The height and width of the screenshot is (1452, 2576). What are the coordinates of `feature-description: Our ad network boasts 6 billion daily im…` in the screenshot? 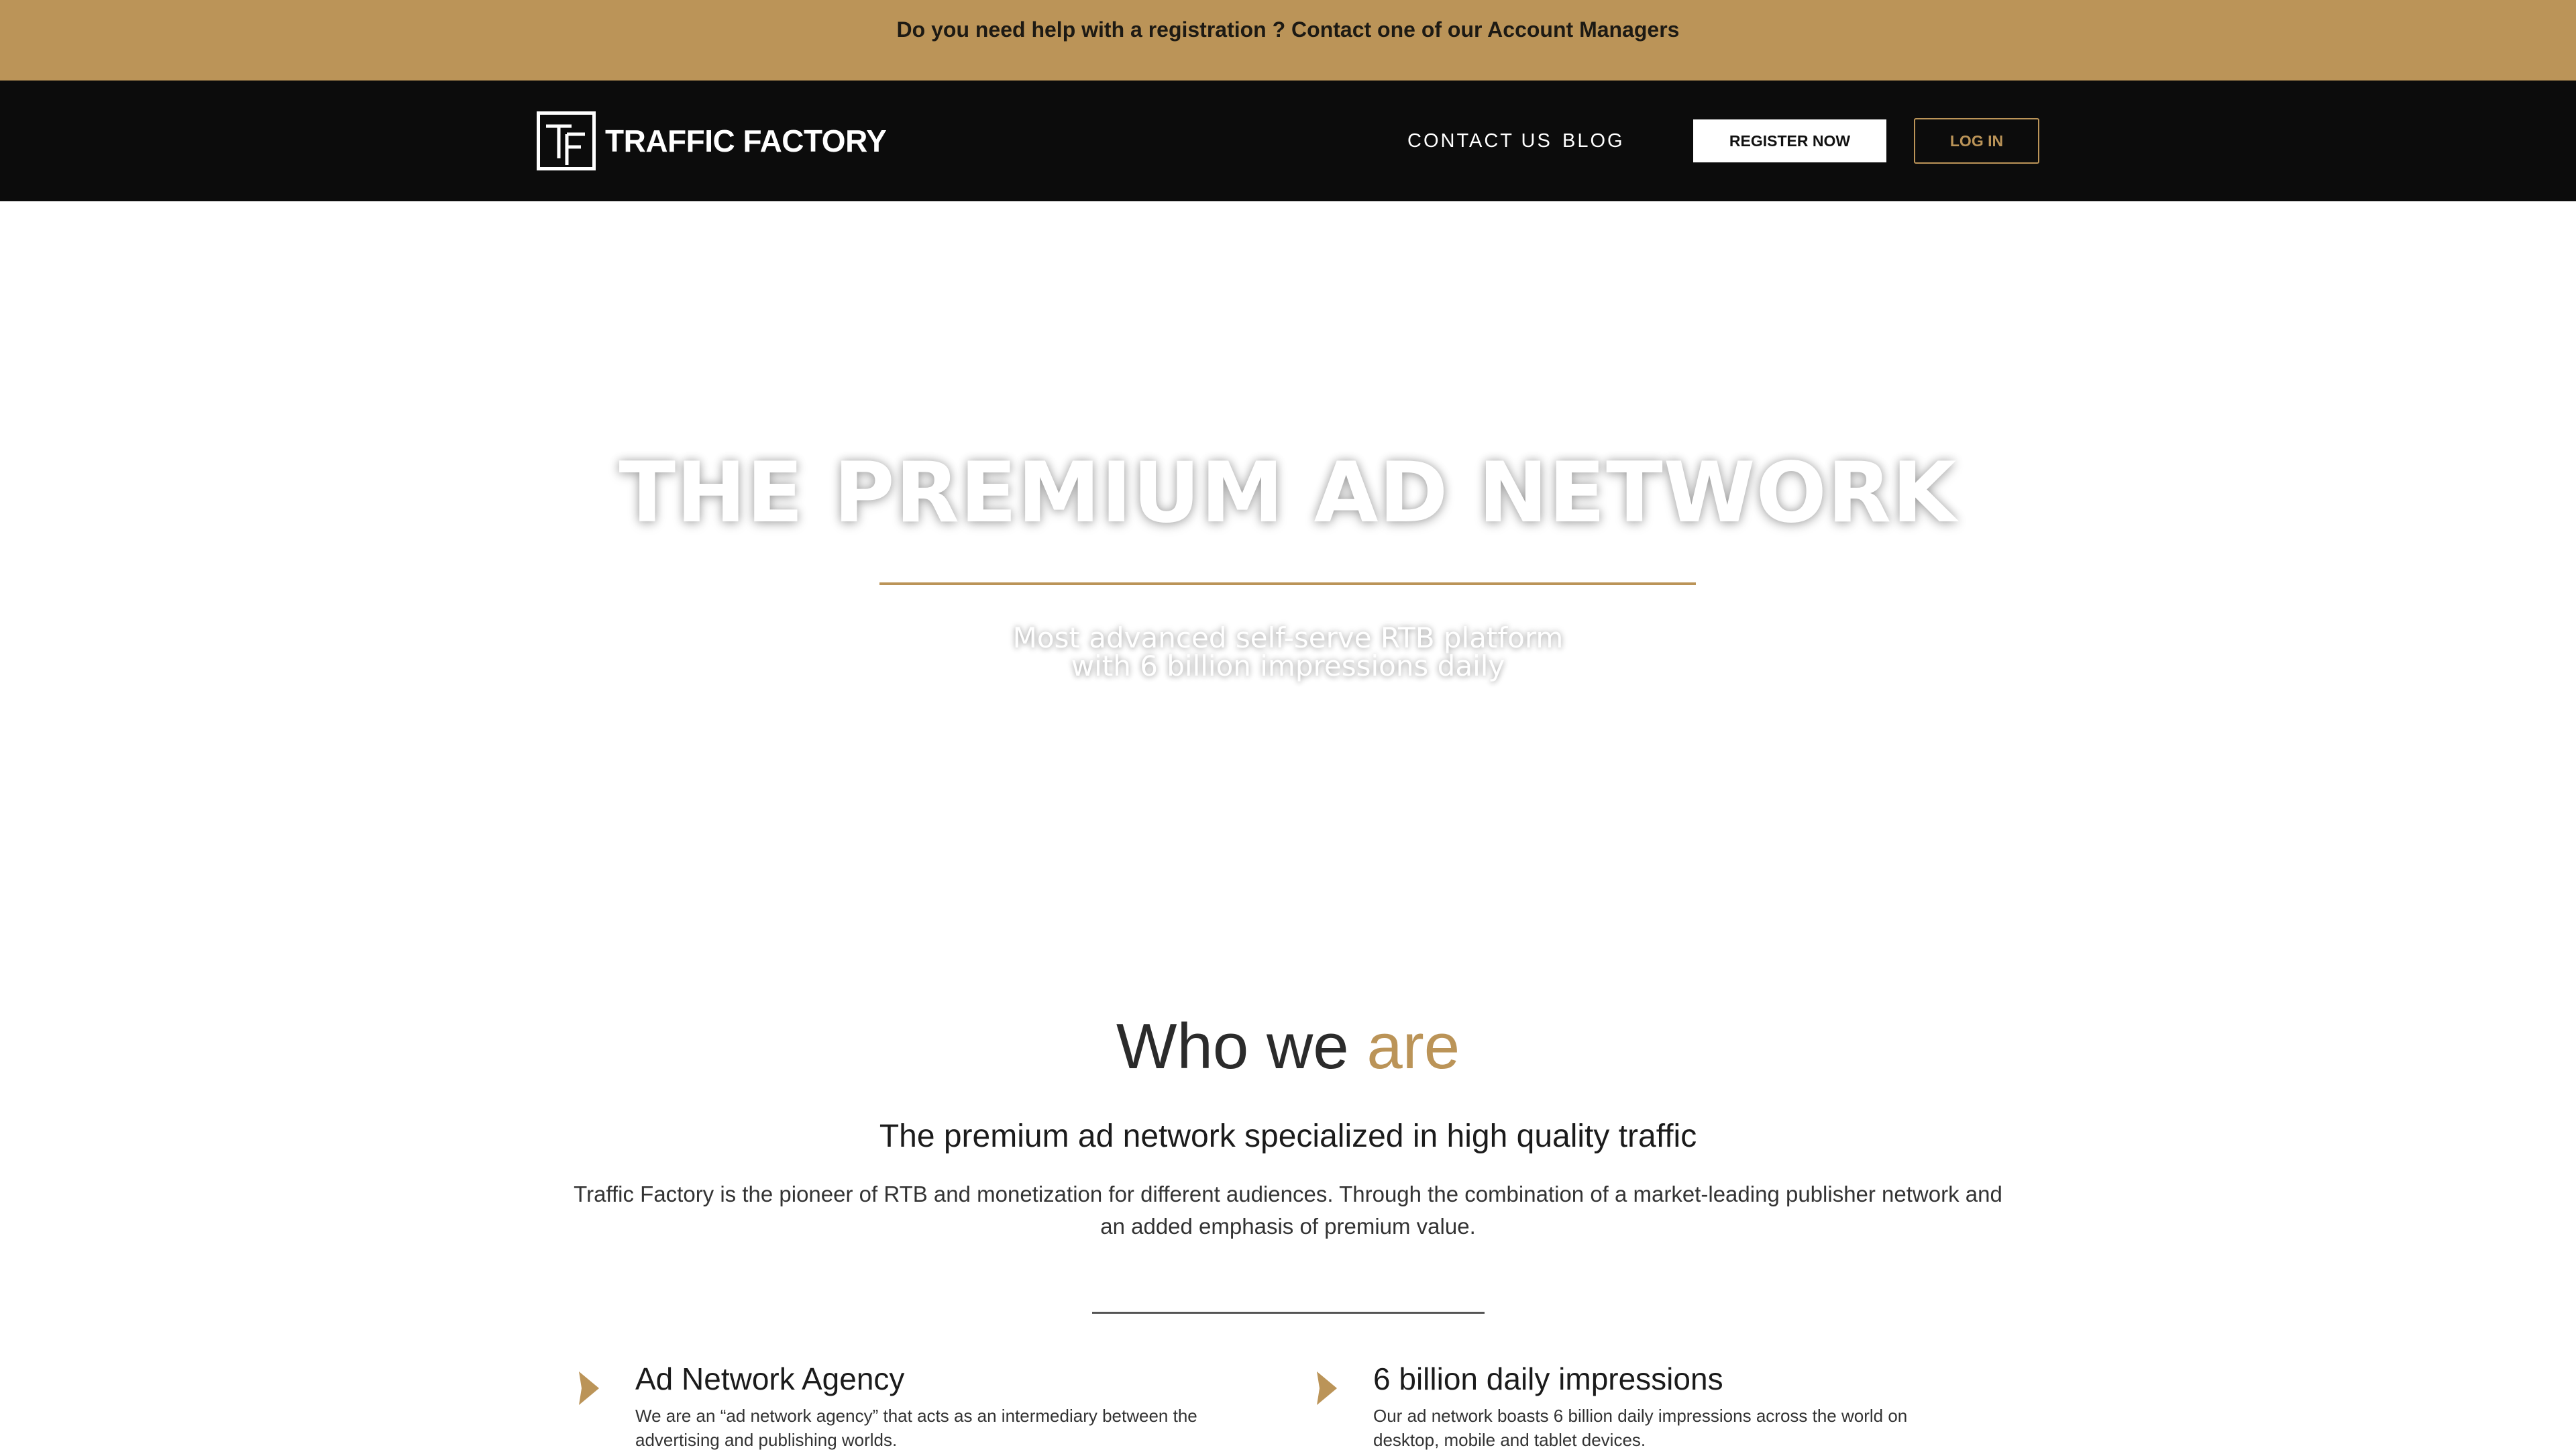 It's located at (1640, 1428).